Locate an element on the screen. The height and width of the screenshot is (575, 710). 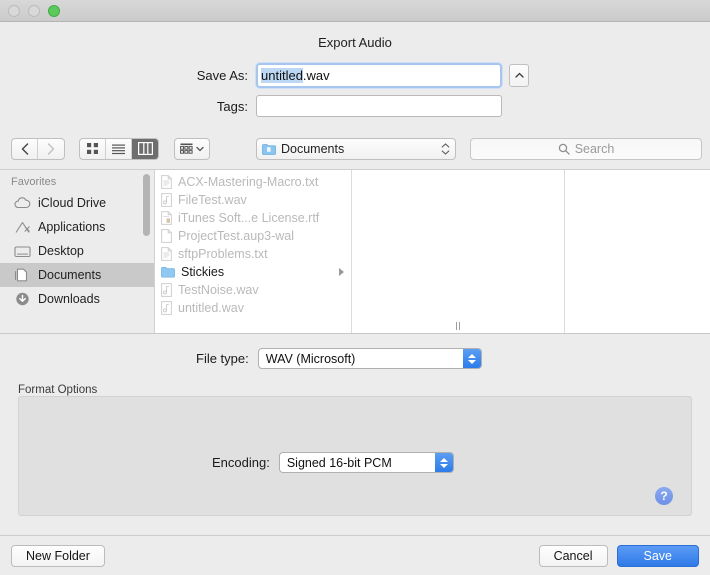
sidebar-item-label: Documents is located at coordinates (70, 275).